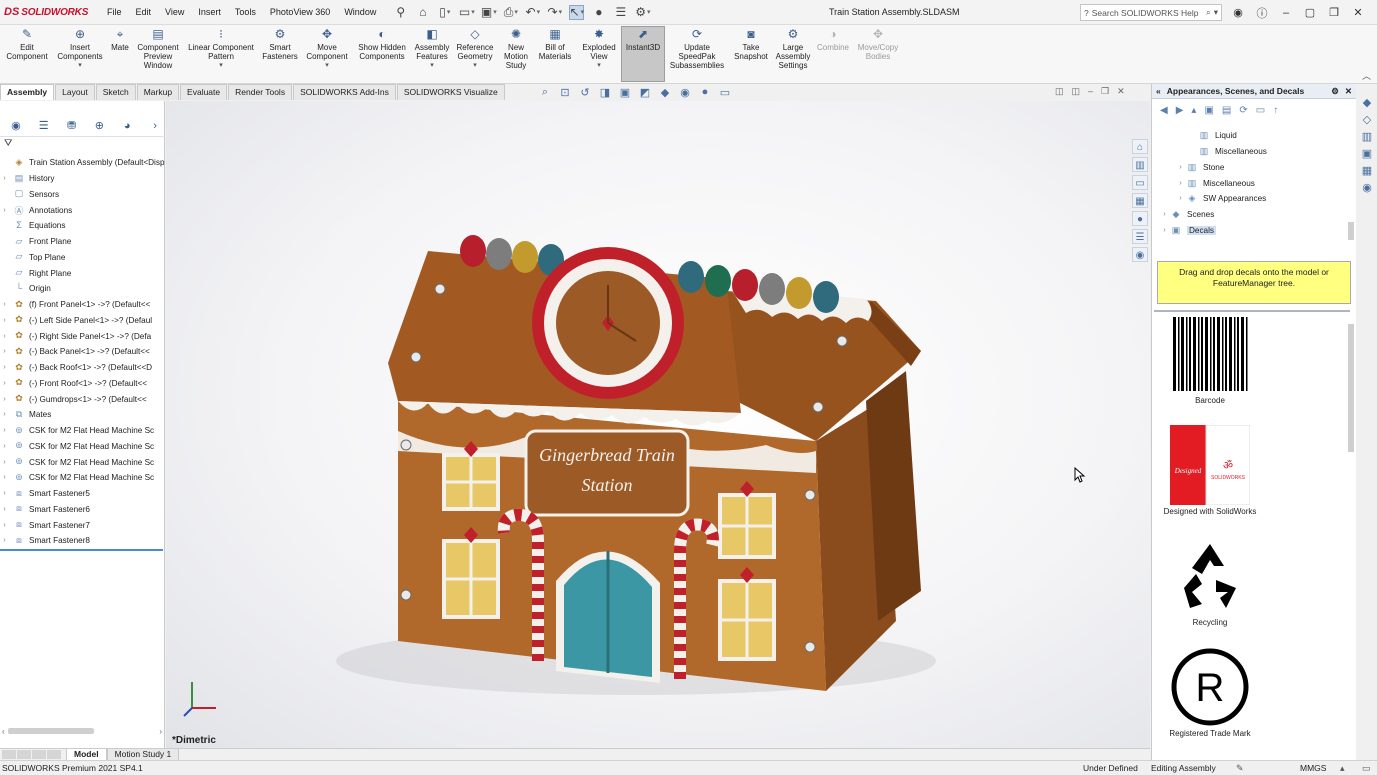  Describe the element at coordinates (174, 12) in the screenshot. I see `menu-view: View` at that location.